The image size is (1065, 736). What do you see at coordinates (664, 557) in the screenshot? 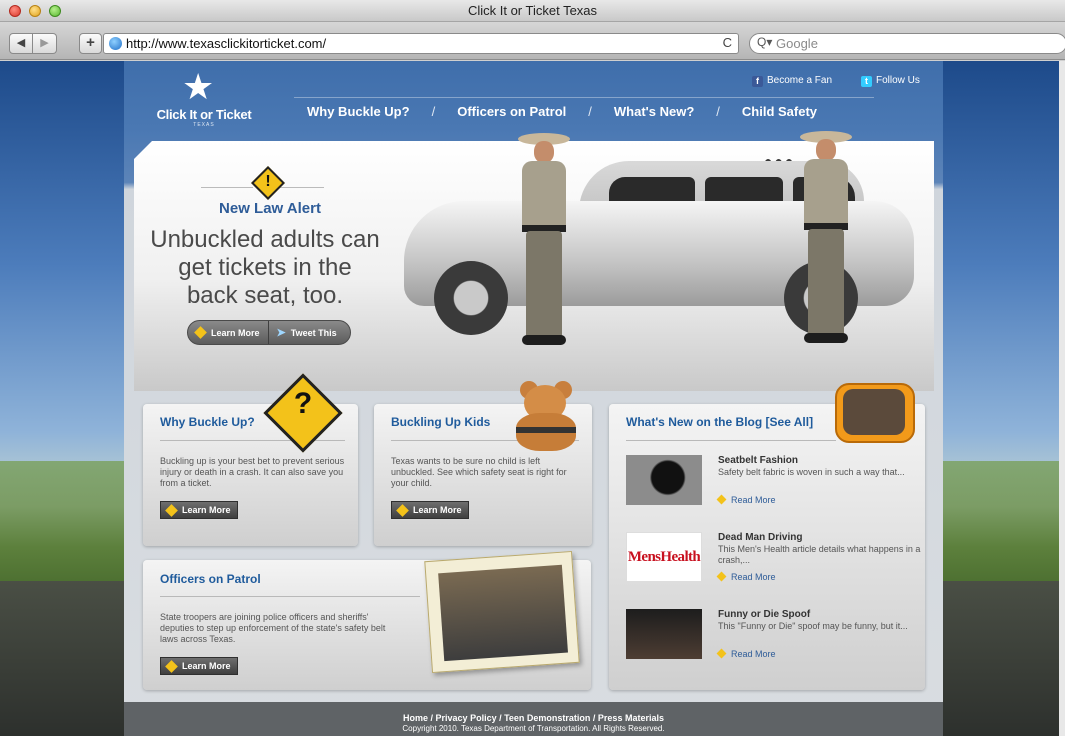
I see `mens-health-thumbnail: MensHealth` at bounding box center [664, 557].